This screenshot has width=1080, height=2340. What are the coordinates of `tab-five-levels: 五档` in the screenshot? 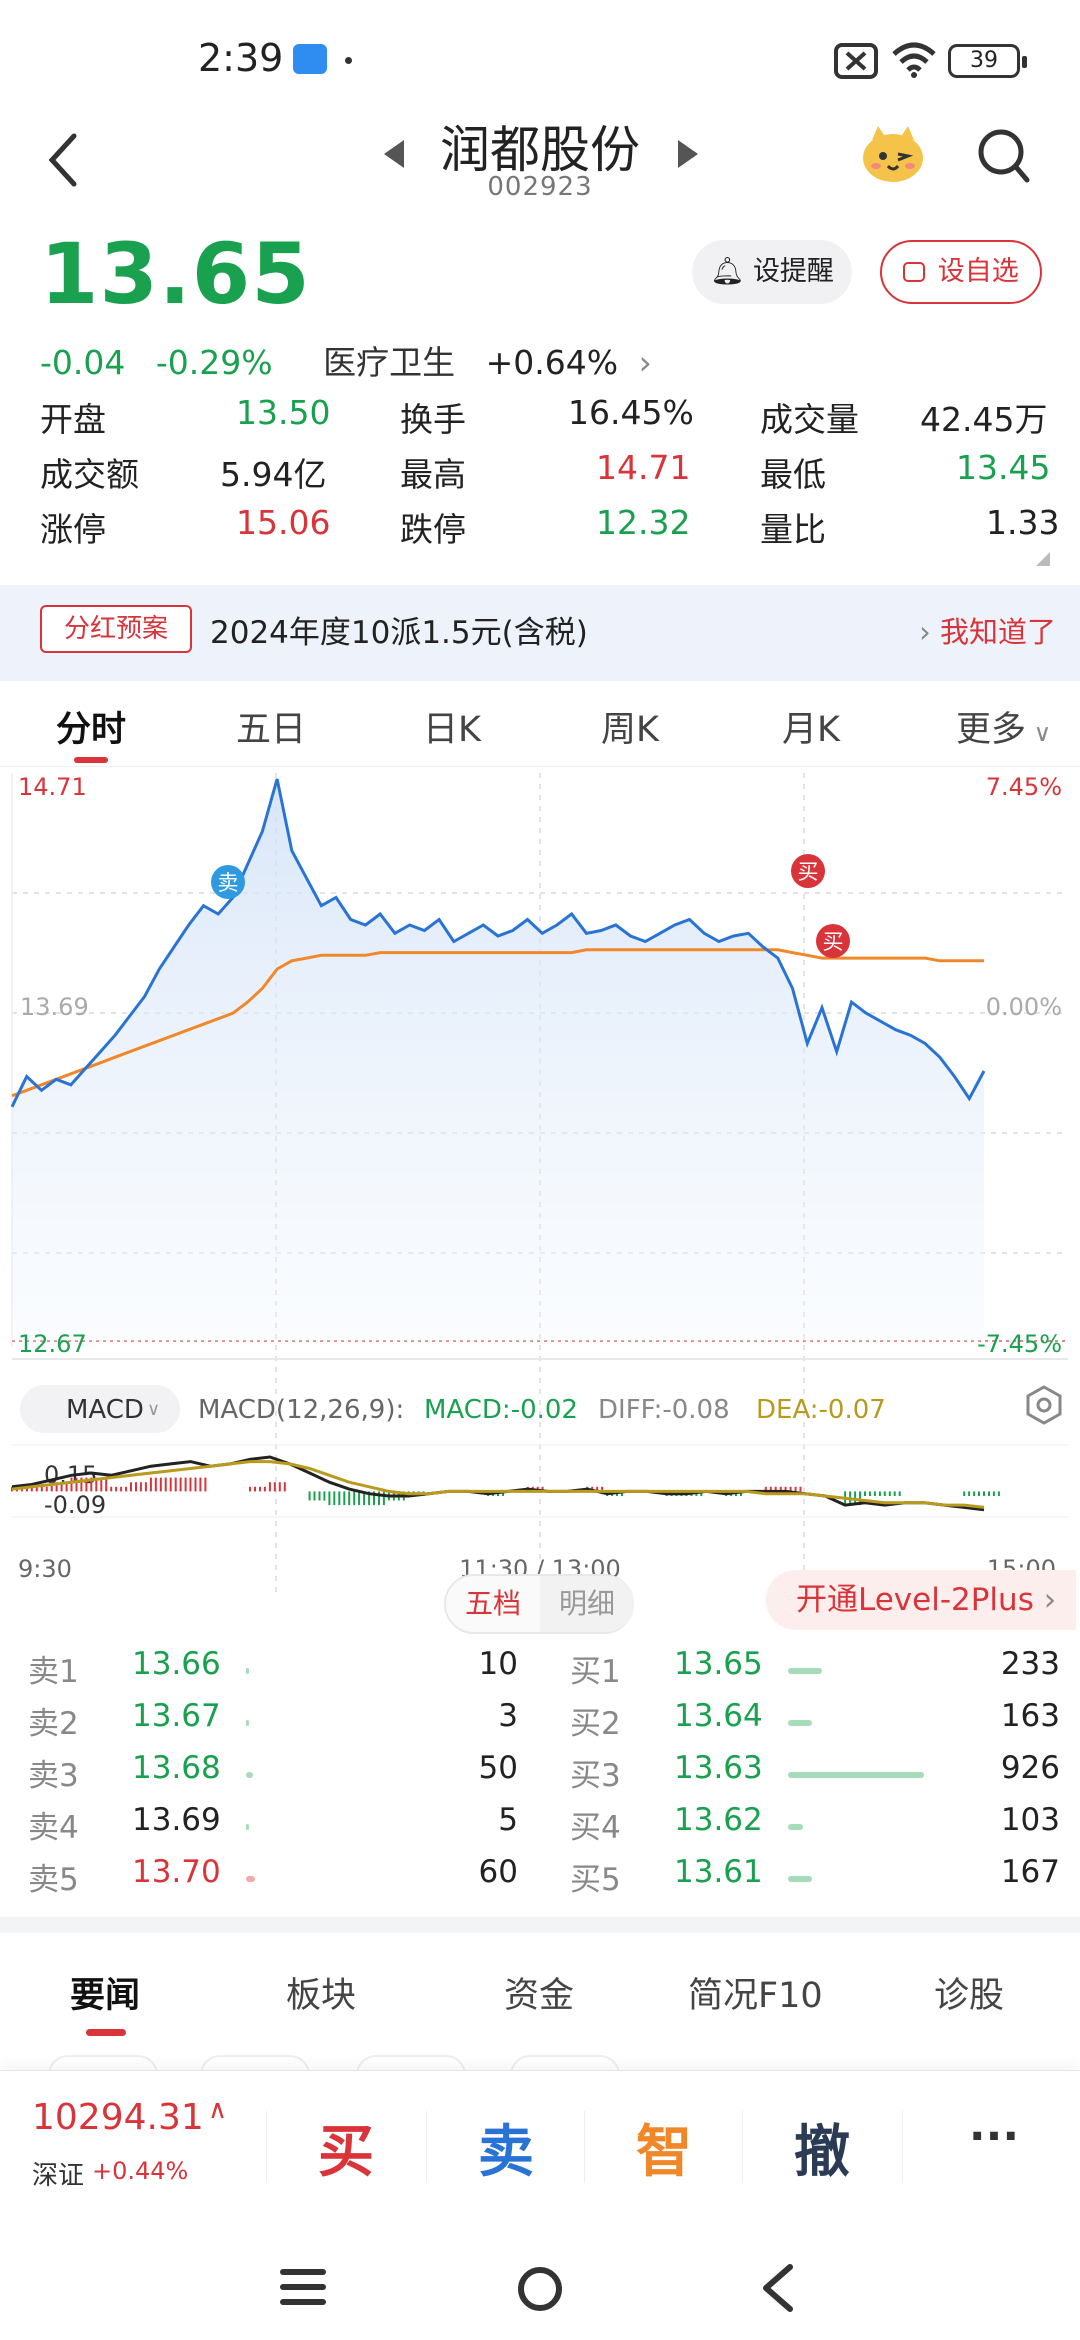 It's located at (493, 1604).